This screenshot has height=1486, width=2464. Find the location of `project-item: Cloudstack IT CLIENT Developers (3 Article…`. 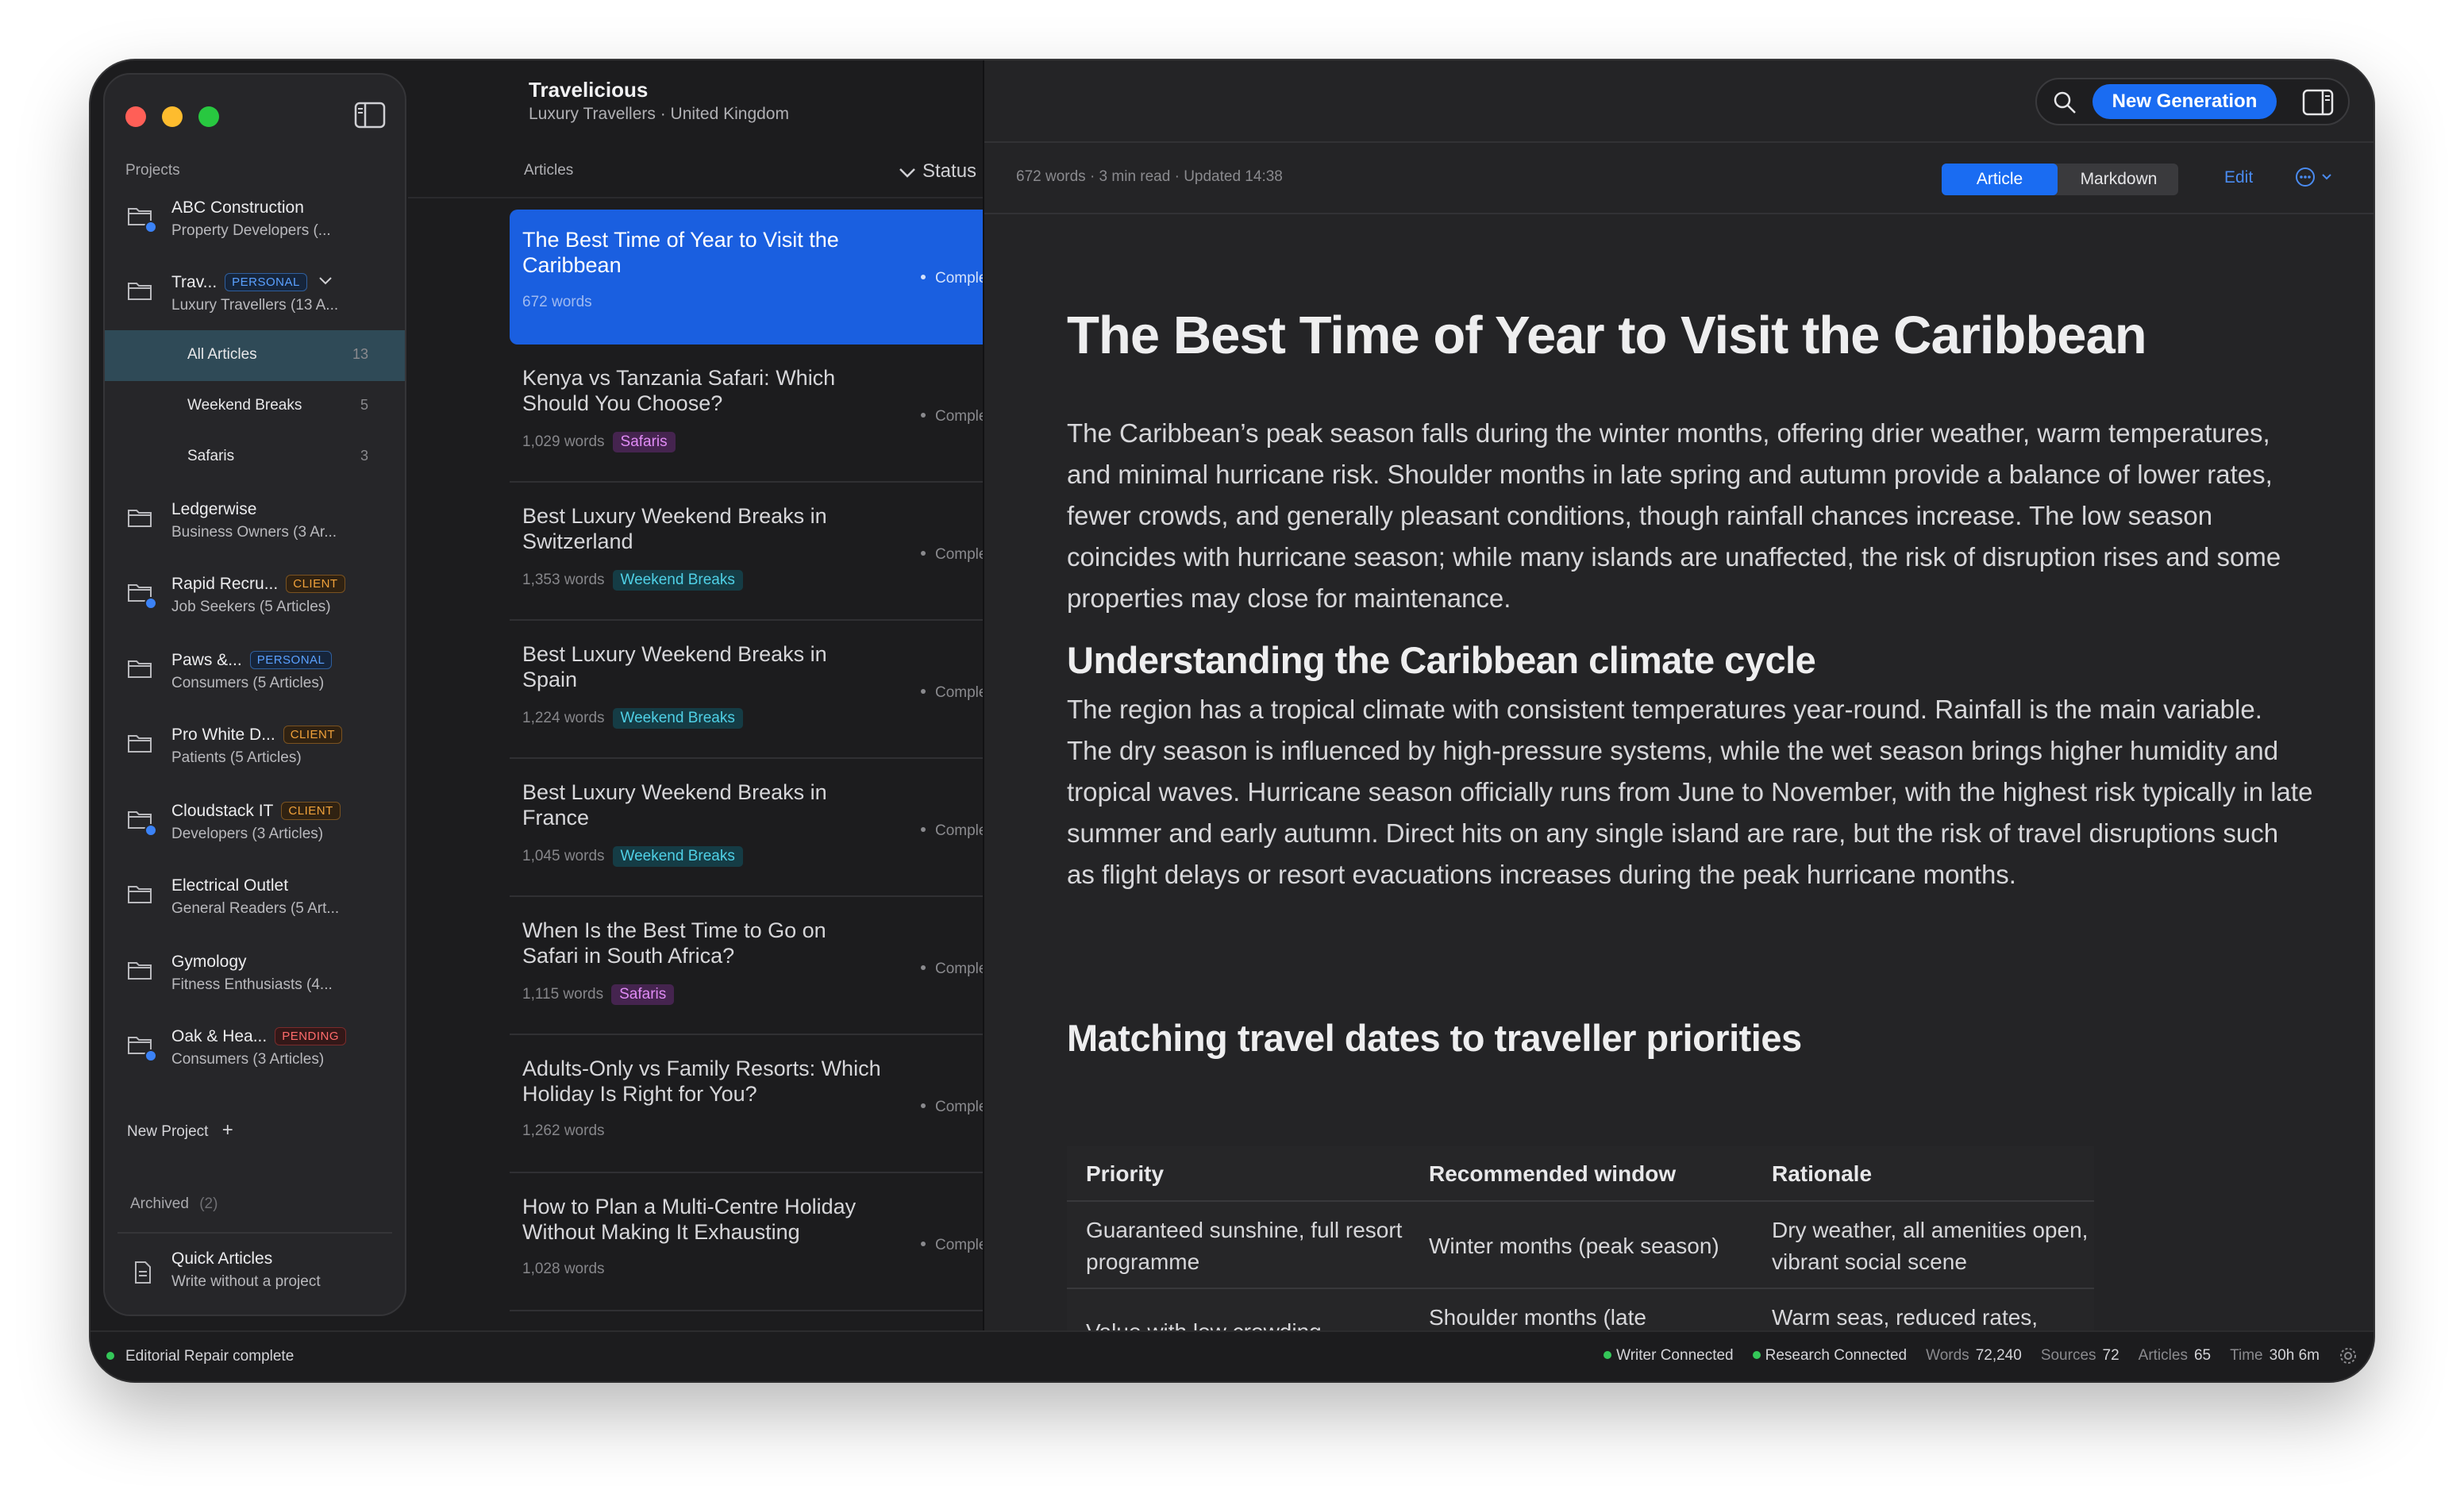

project-item: Cloudstack IT CLIENT Developers (3 Article… is located at coordinates (255, 825).